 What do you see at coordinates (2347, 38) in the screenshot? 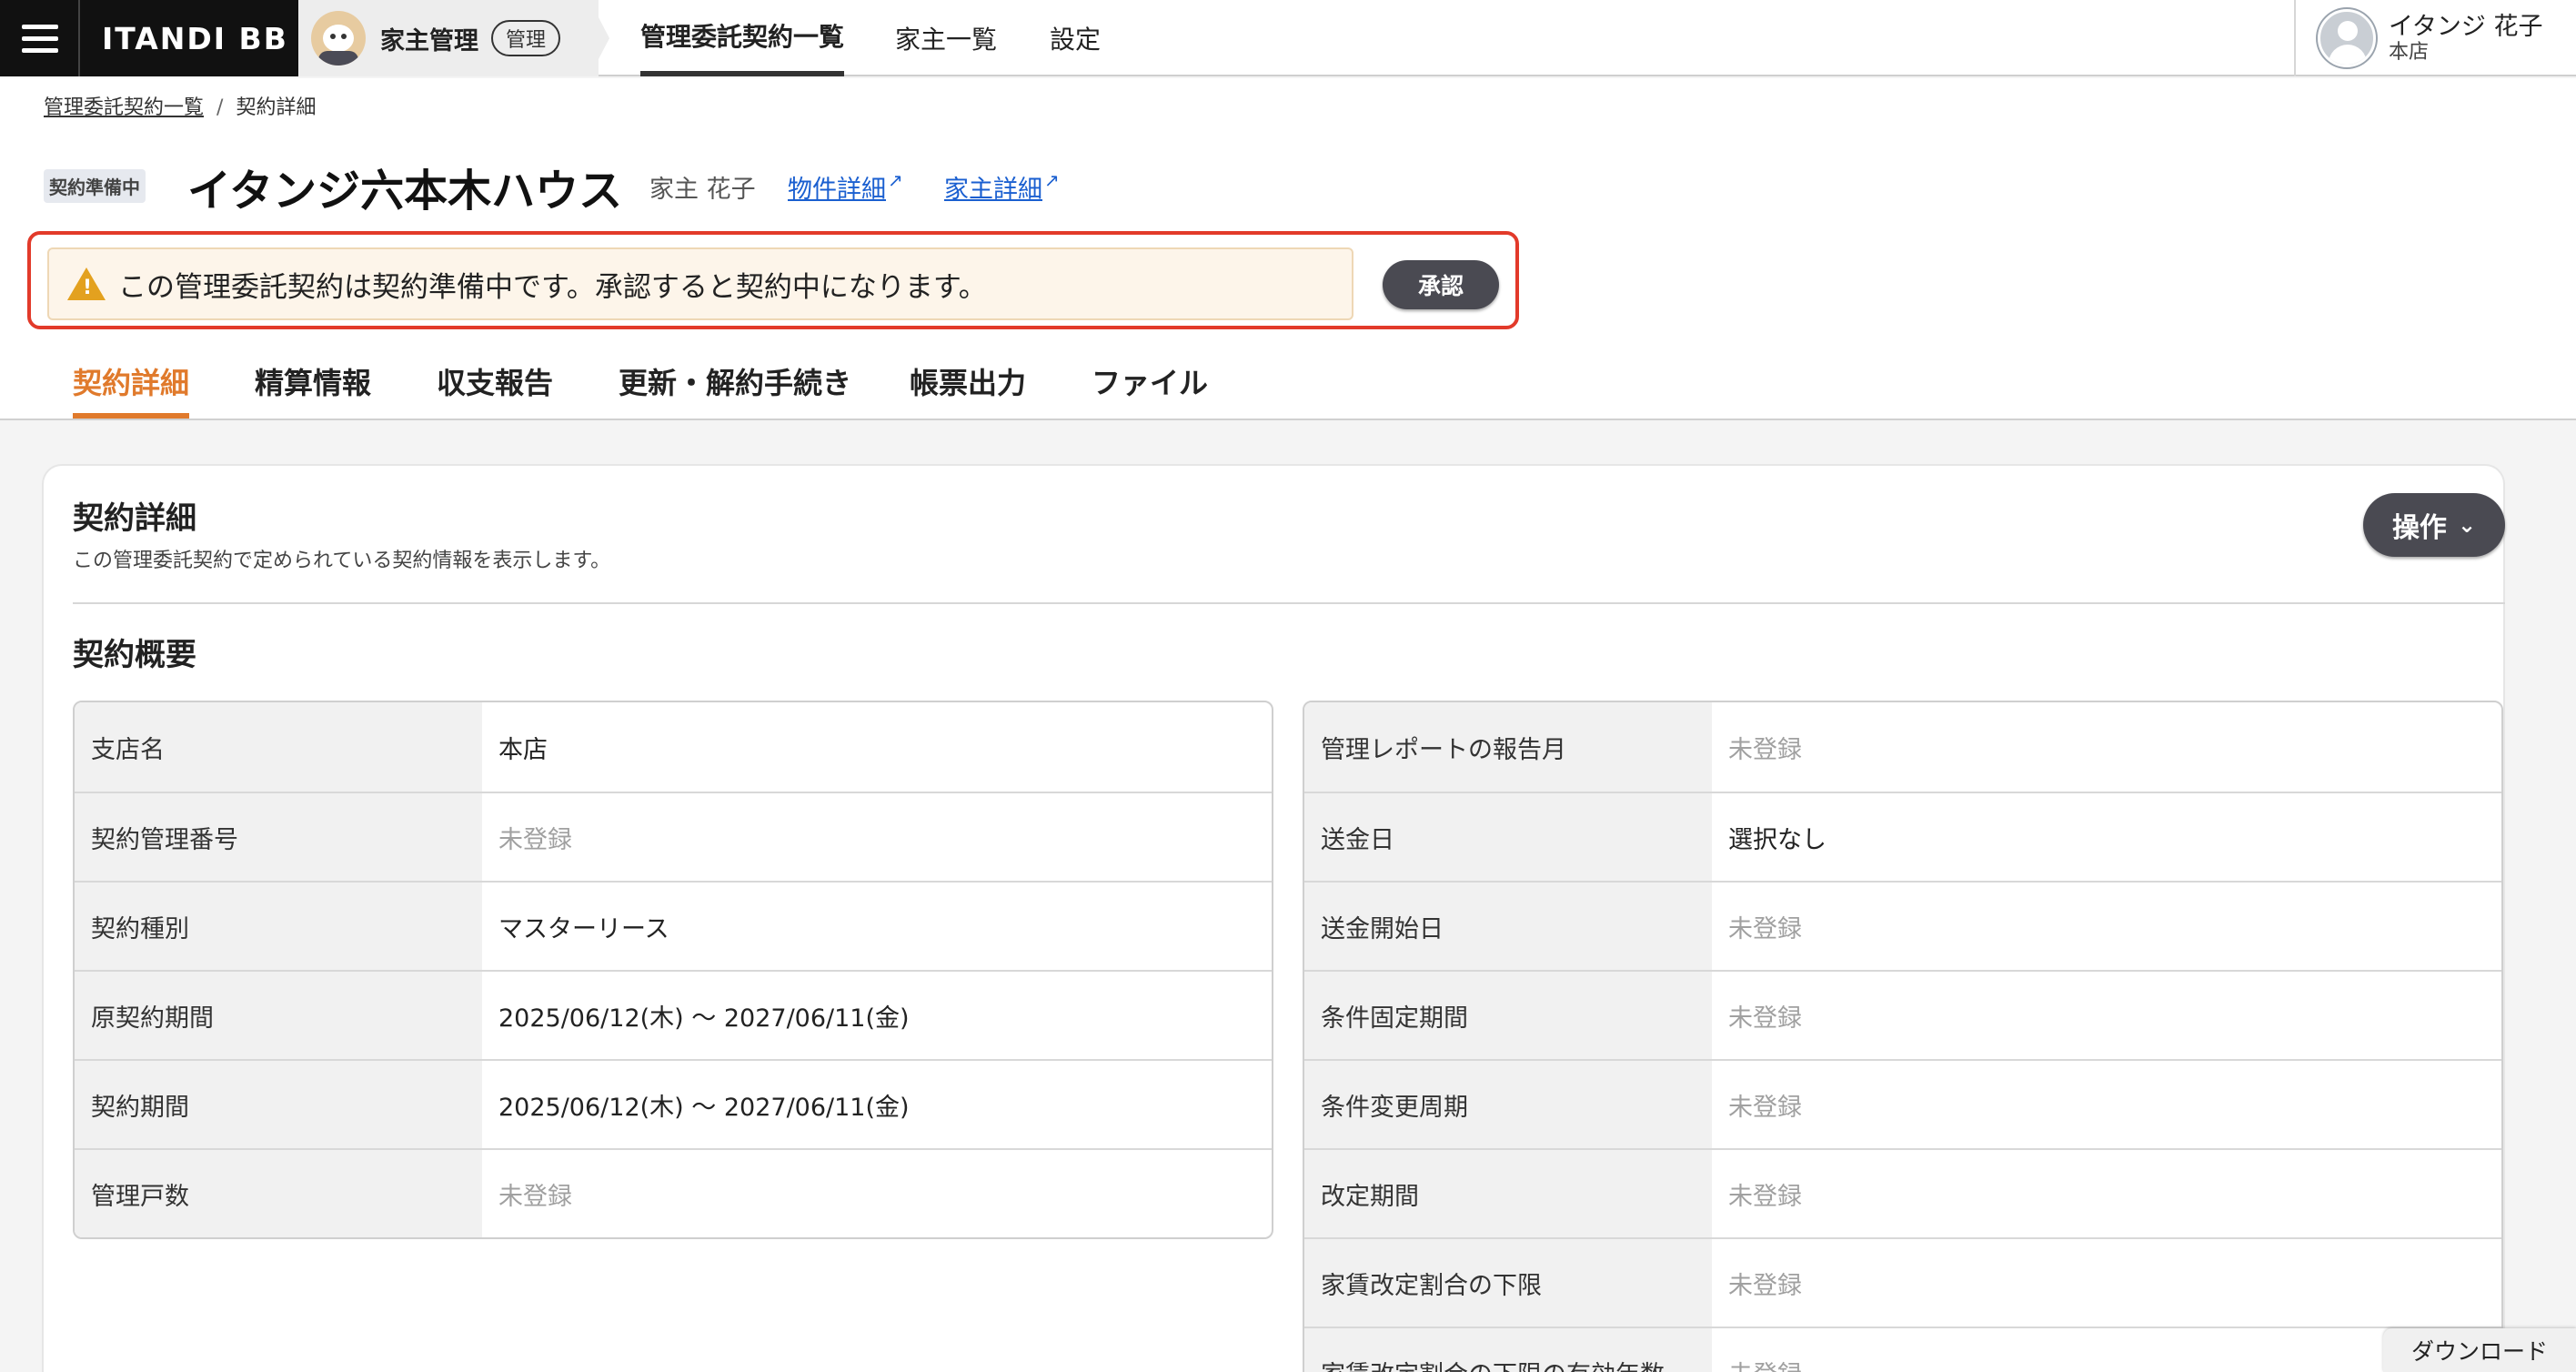
I see `user-avatar-icon` at bounding box center [2347, 38].